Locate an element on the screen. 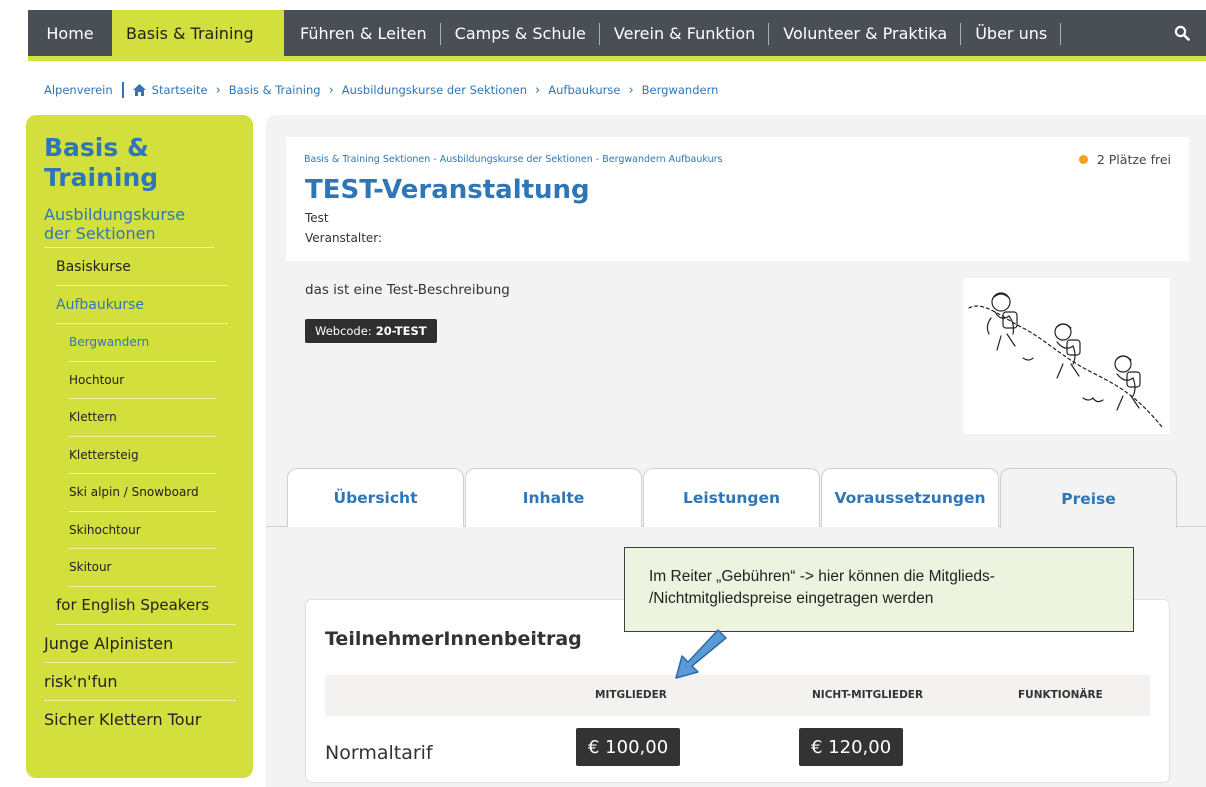 The width and height of the screenshot is (1206, 787). nav-volunteer-praktika-label: Volunteer & Praktika is located at coordinates (865, 33).